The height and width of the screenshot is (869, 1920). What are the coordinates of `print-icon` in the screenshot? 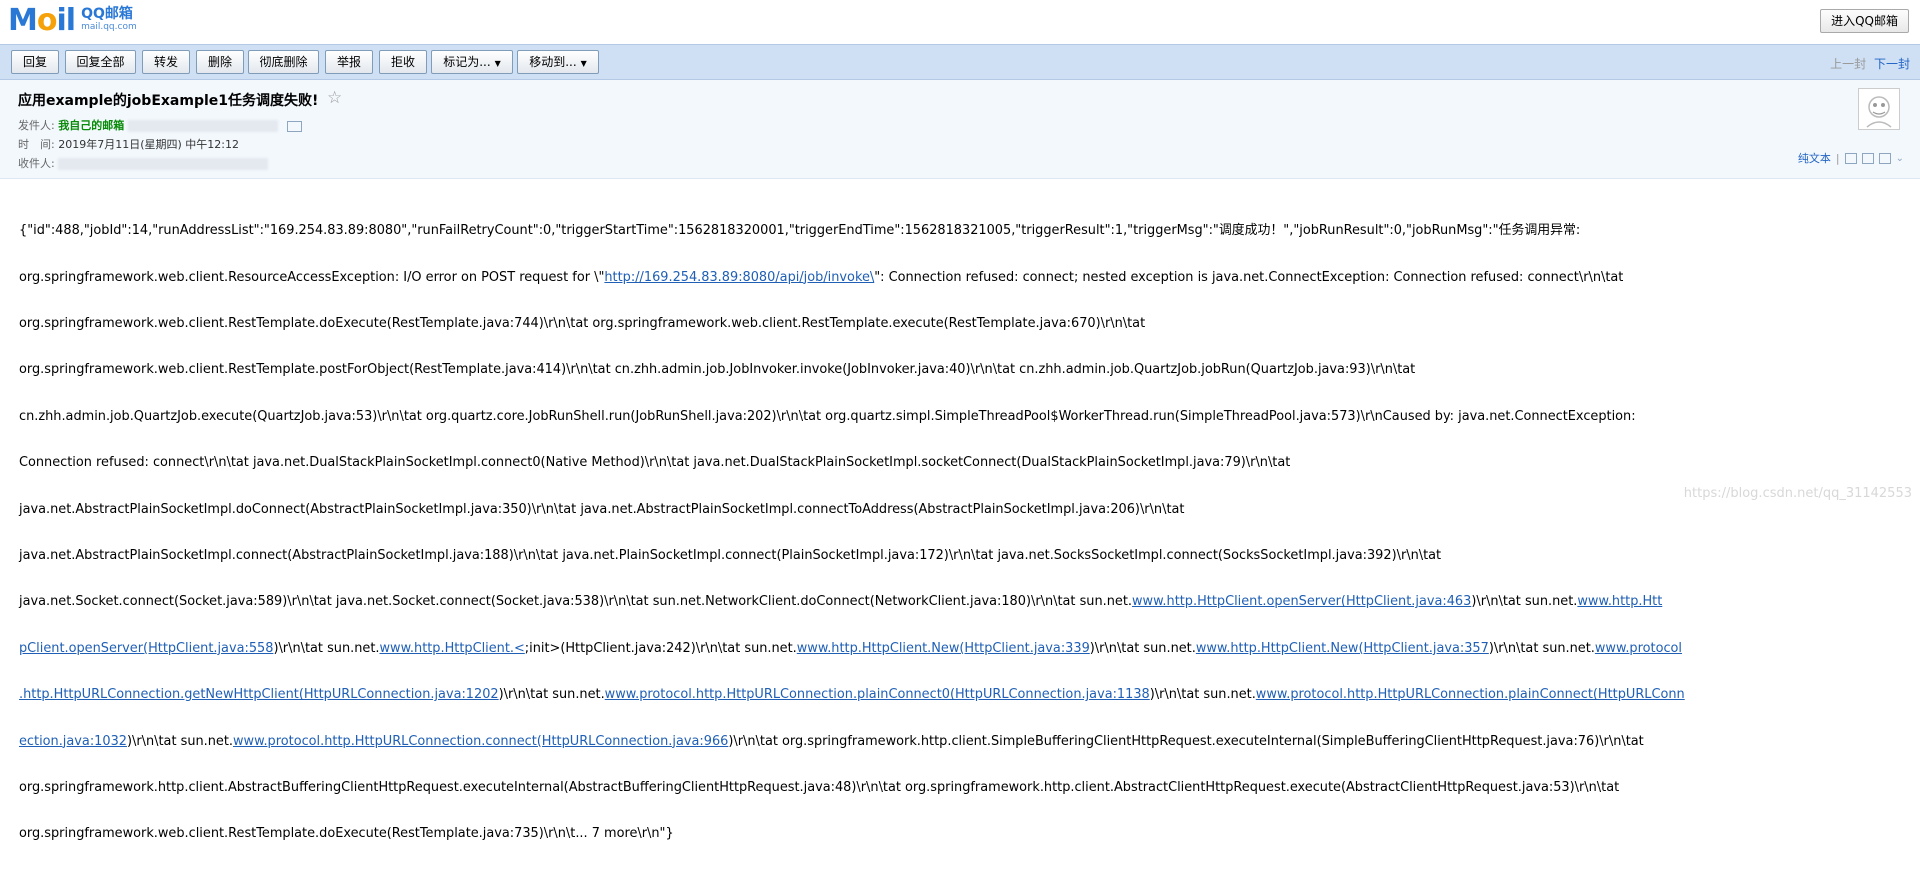 It's located at (1850, 158).